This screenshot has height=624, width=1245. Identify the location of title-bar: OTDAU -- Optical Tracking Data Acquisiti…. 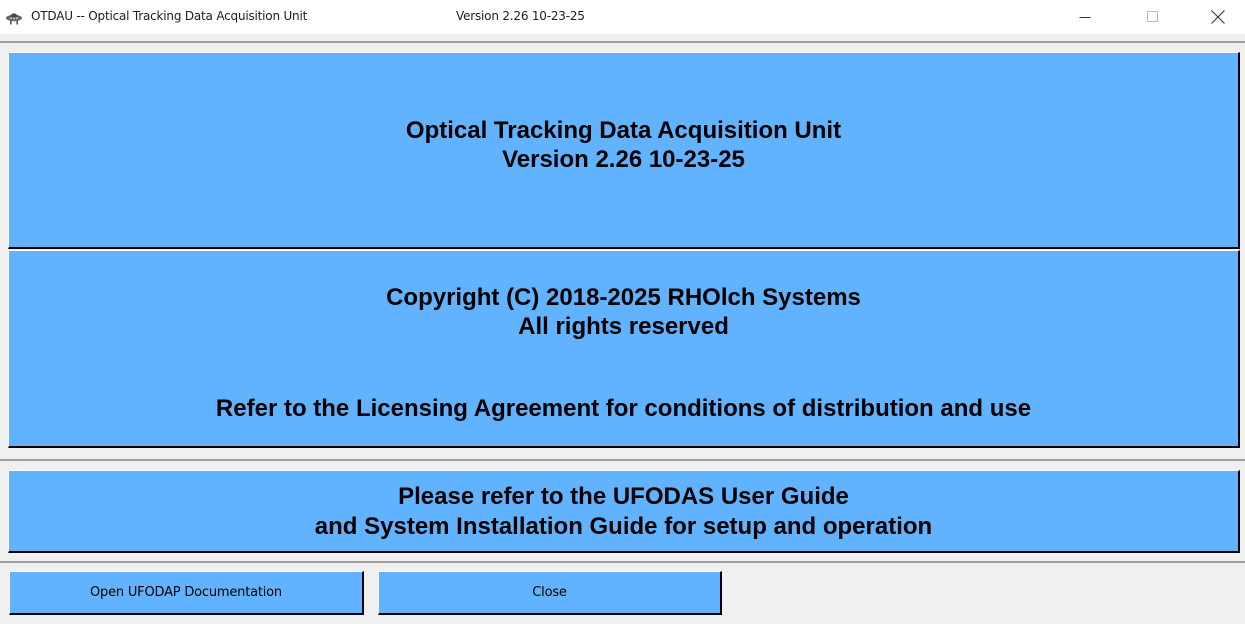
(622, 17).